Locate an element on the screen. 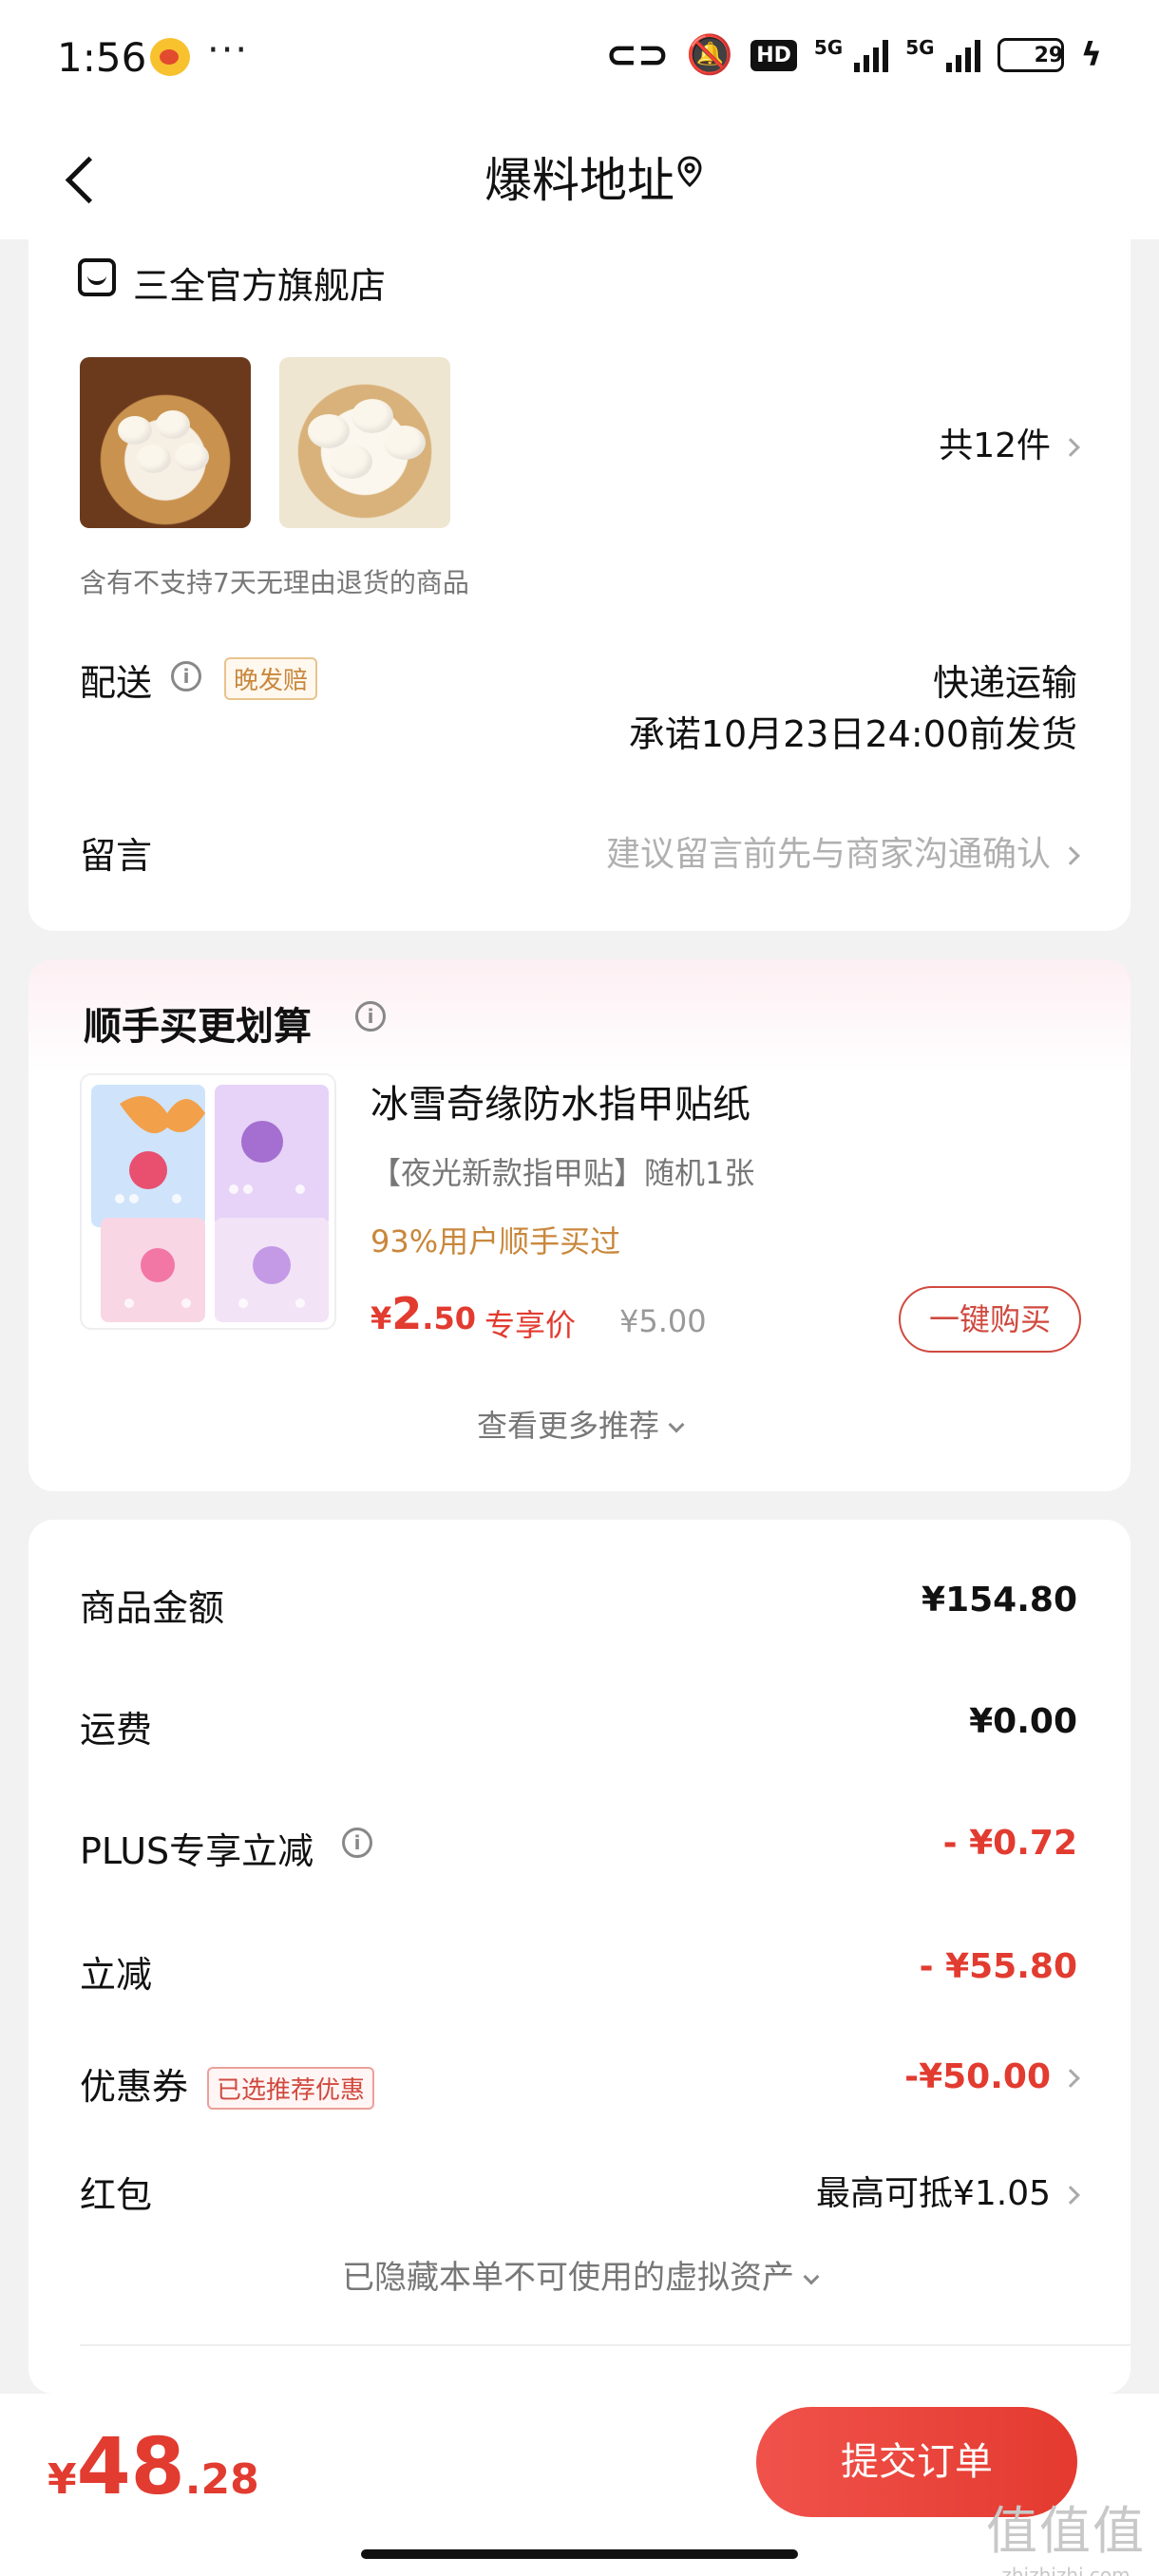 This screenshot has width=1159, height=2576. signal-icon is located at coordinates (871, 55).